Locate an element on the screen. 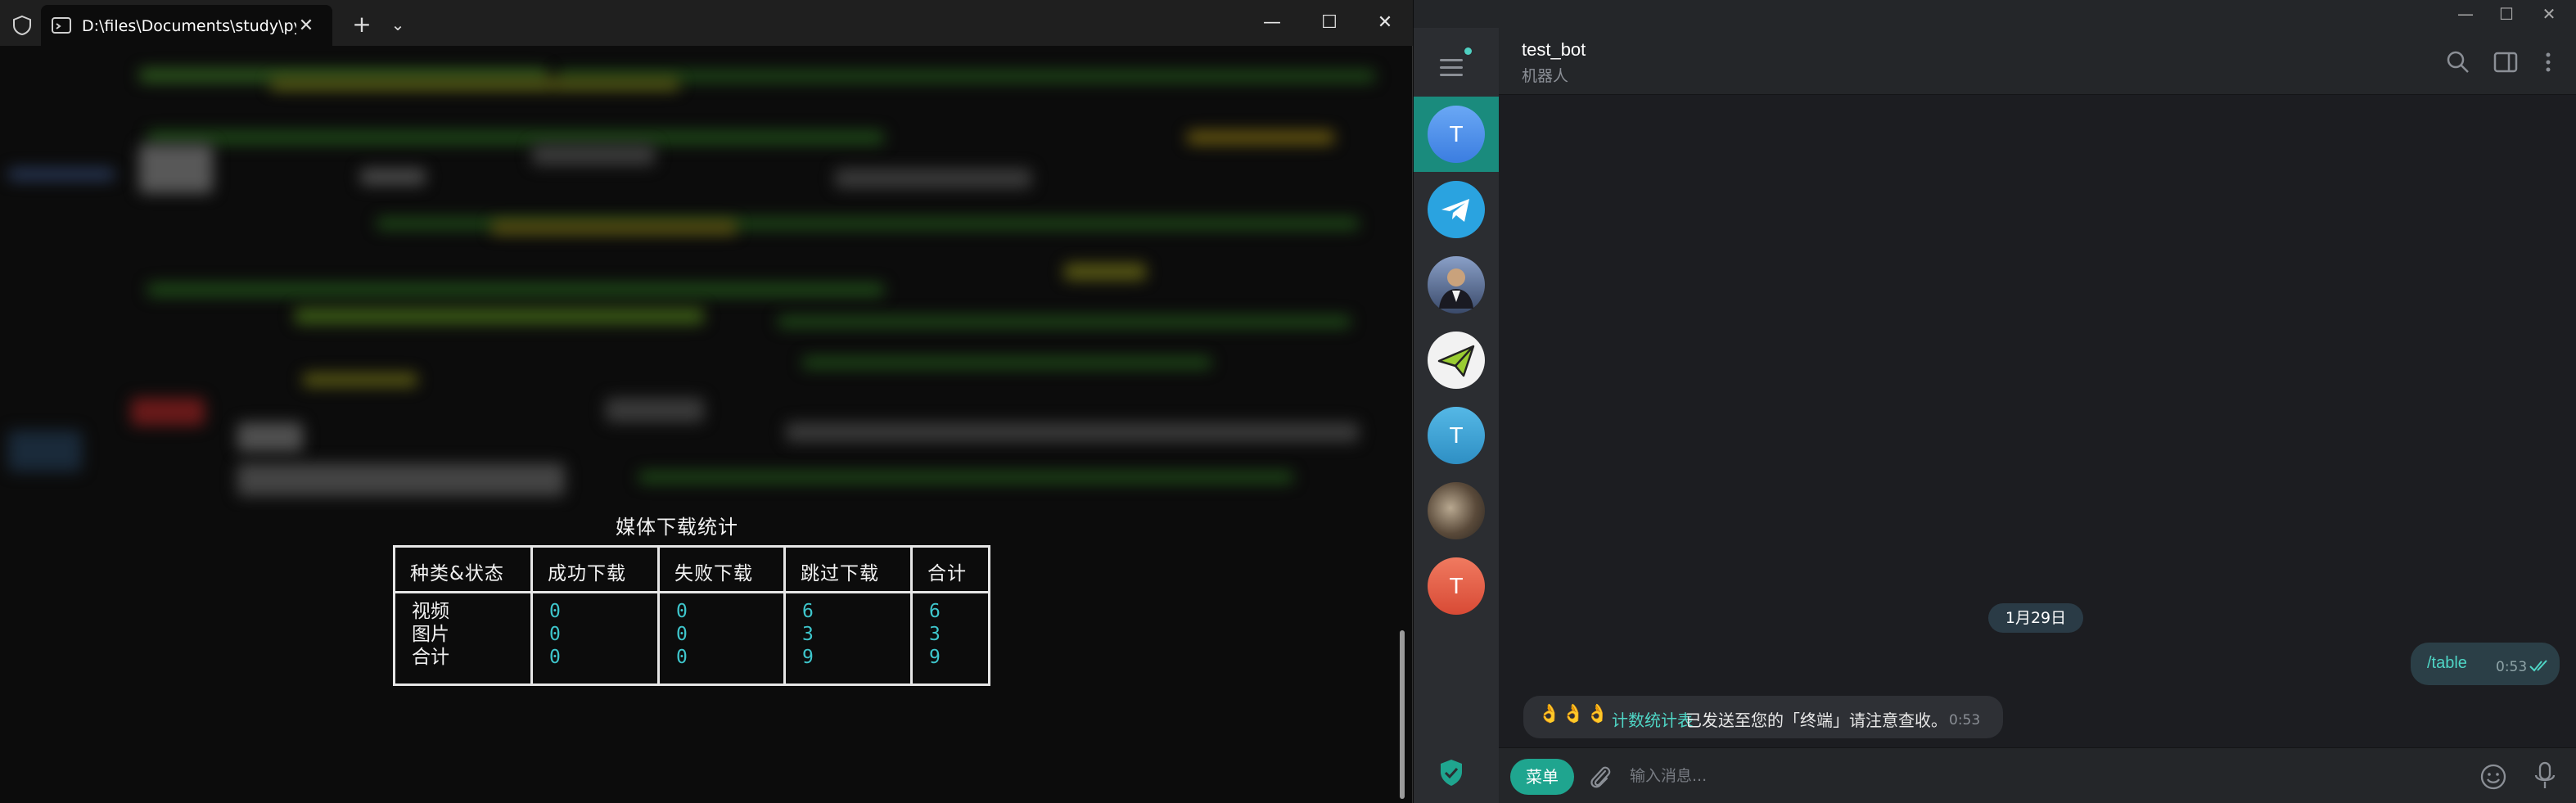 Image resolution: width=2576 pixels, height=803 pixels. incoming-message: 👌👌👌 计数统计表 已发送至您的「终端」请注意查收。 0:53 is located at coordinates (1763, 717).